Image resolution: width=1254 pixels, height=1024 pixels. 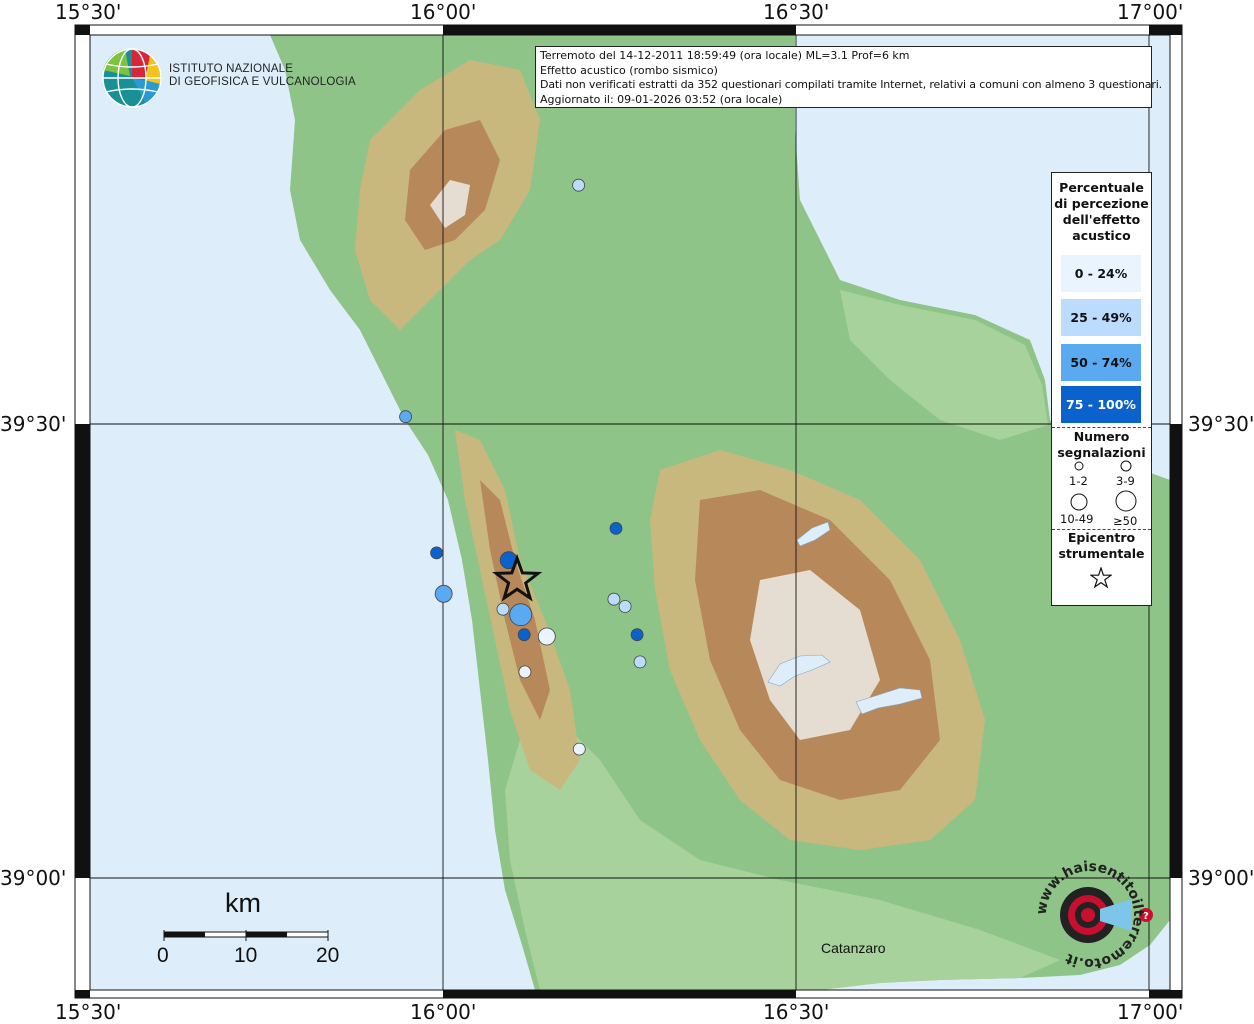 What do you see at coordinates (1101, 445) in the screenshot?
I see `legend-count-title: Numero segnalazioni` at bounding box center [1101, 445].